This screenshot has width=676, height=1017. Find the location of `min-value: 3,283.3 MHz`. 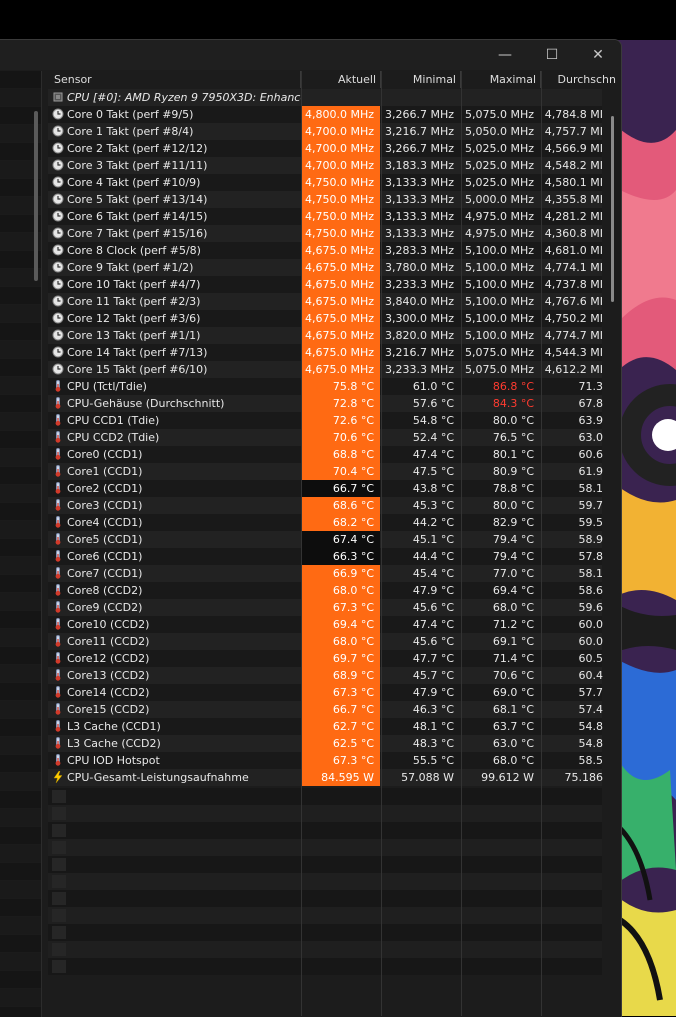

min-value: 3,283.3 MHz is located at coordinates (419, 250).